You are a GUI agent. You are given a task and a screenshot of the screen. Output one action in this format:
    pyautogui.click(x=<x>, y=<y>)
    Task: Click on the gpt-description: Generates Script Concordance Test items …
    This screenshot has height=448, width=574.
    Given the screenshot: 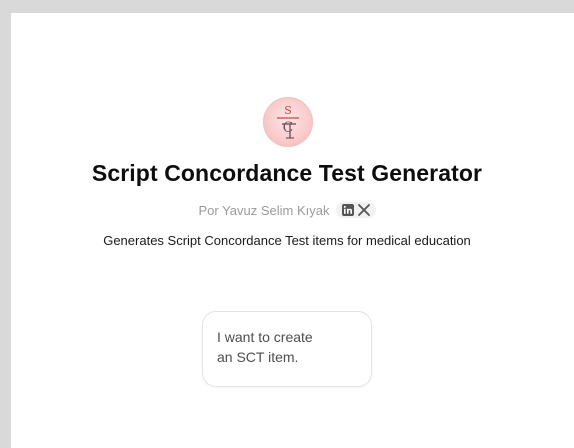 What is the action you would take?
    pyautogui.click(x=287, y=240)
    